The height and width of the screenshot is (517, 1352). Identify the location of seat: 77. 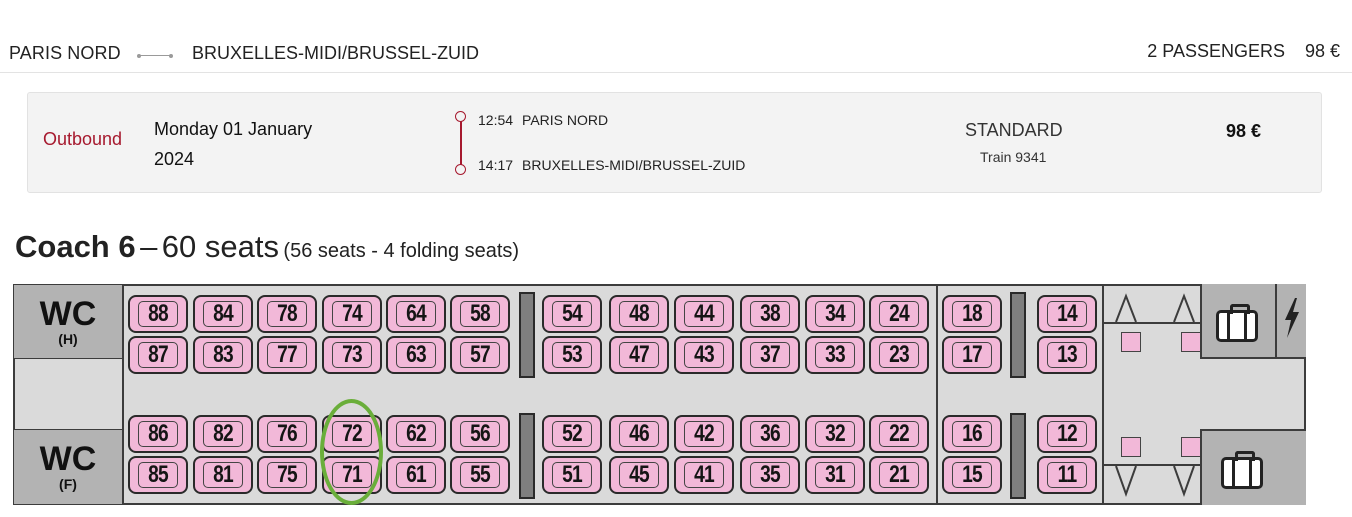
(287, 355).